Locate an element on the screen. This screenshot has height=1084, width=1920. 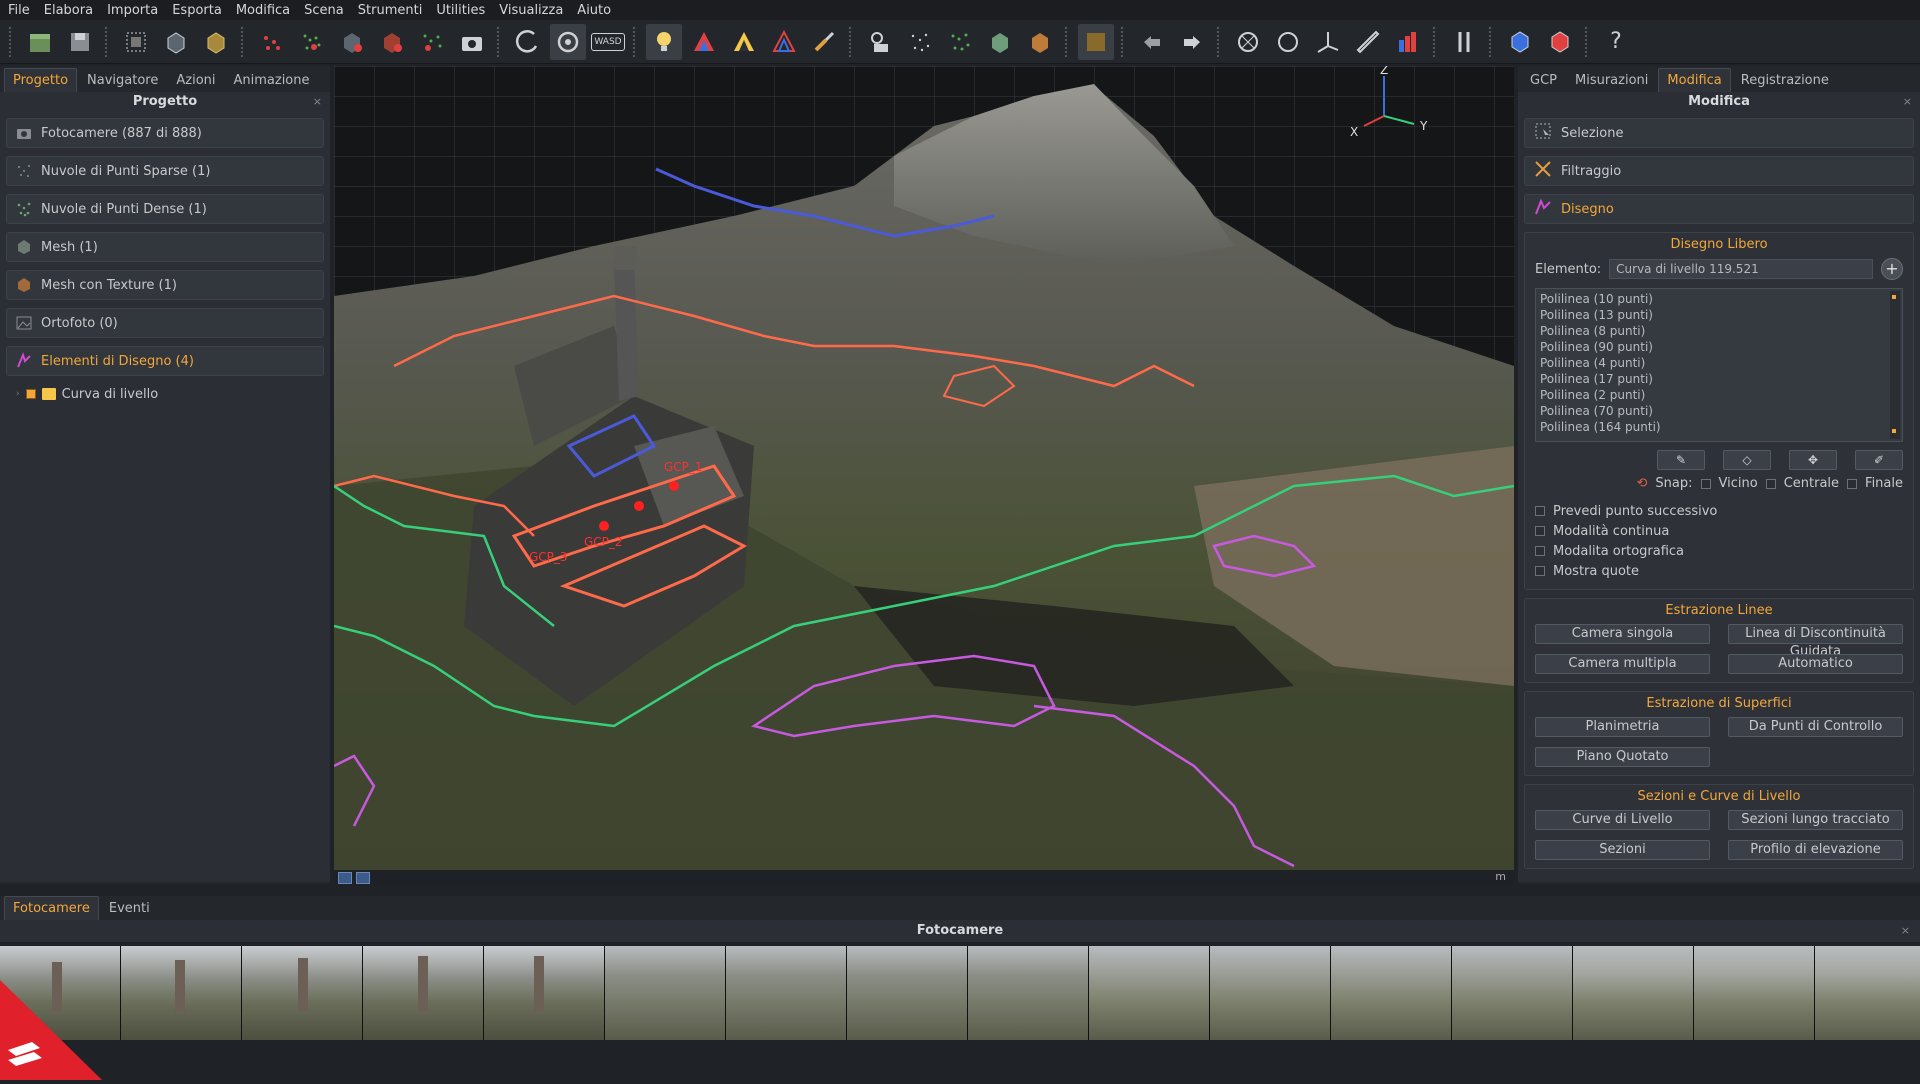
project-item-sparse-clouds: Nuvole di Punti Sparse (1) is located at coordinates (165, 171).